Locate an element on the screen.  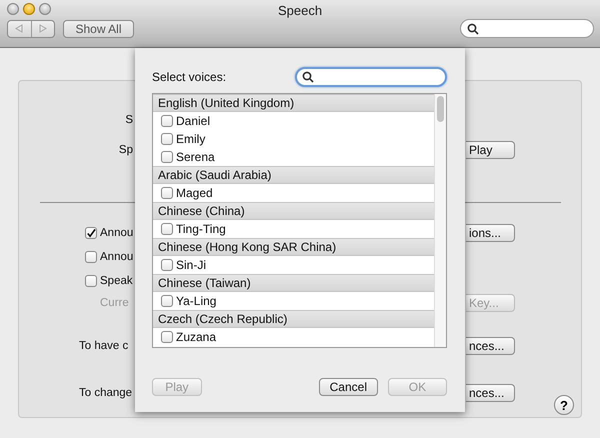
back-arrow-icon is located at coordinates (19, 28).